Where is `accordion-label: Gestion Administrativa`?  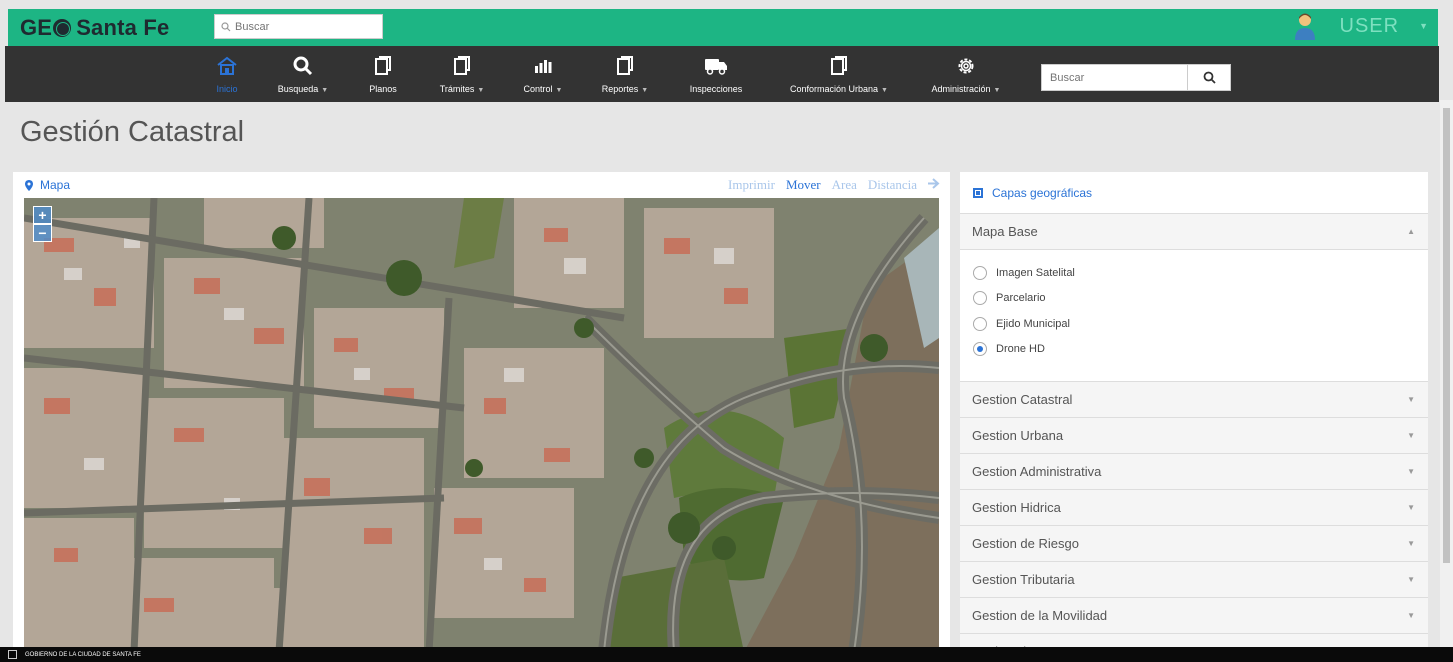 accordion-label: Gestion Administrativa is located at coordinates (1037, 471).